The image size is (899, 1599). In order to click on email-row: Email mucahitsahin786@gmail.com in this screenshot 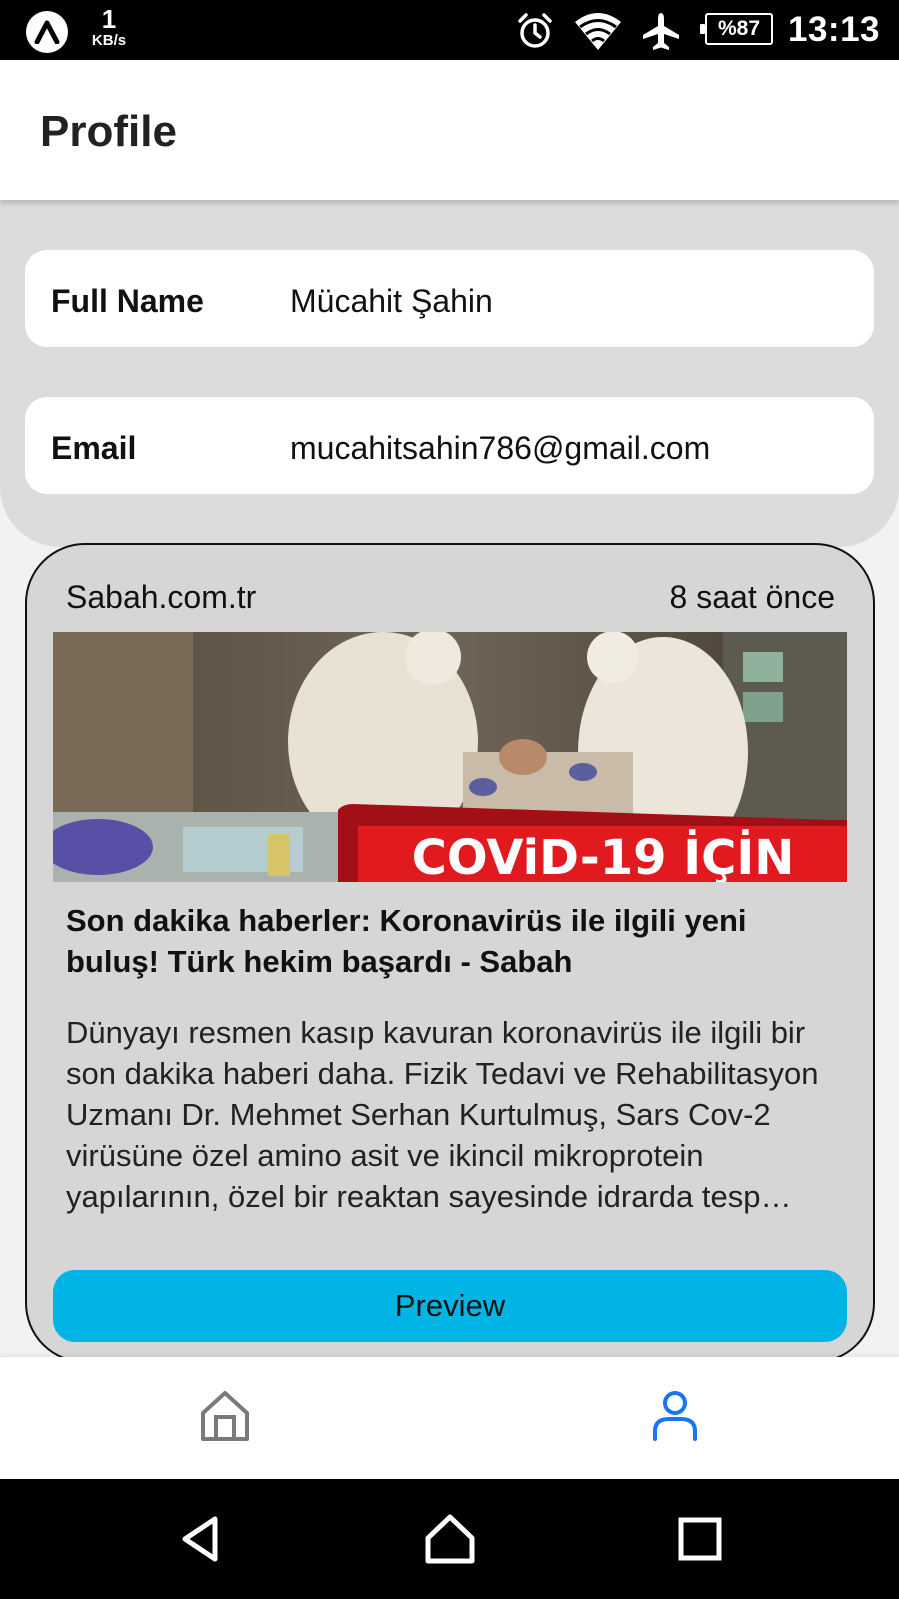, I will do `click(449, 445)`.